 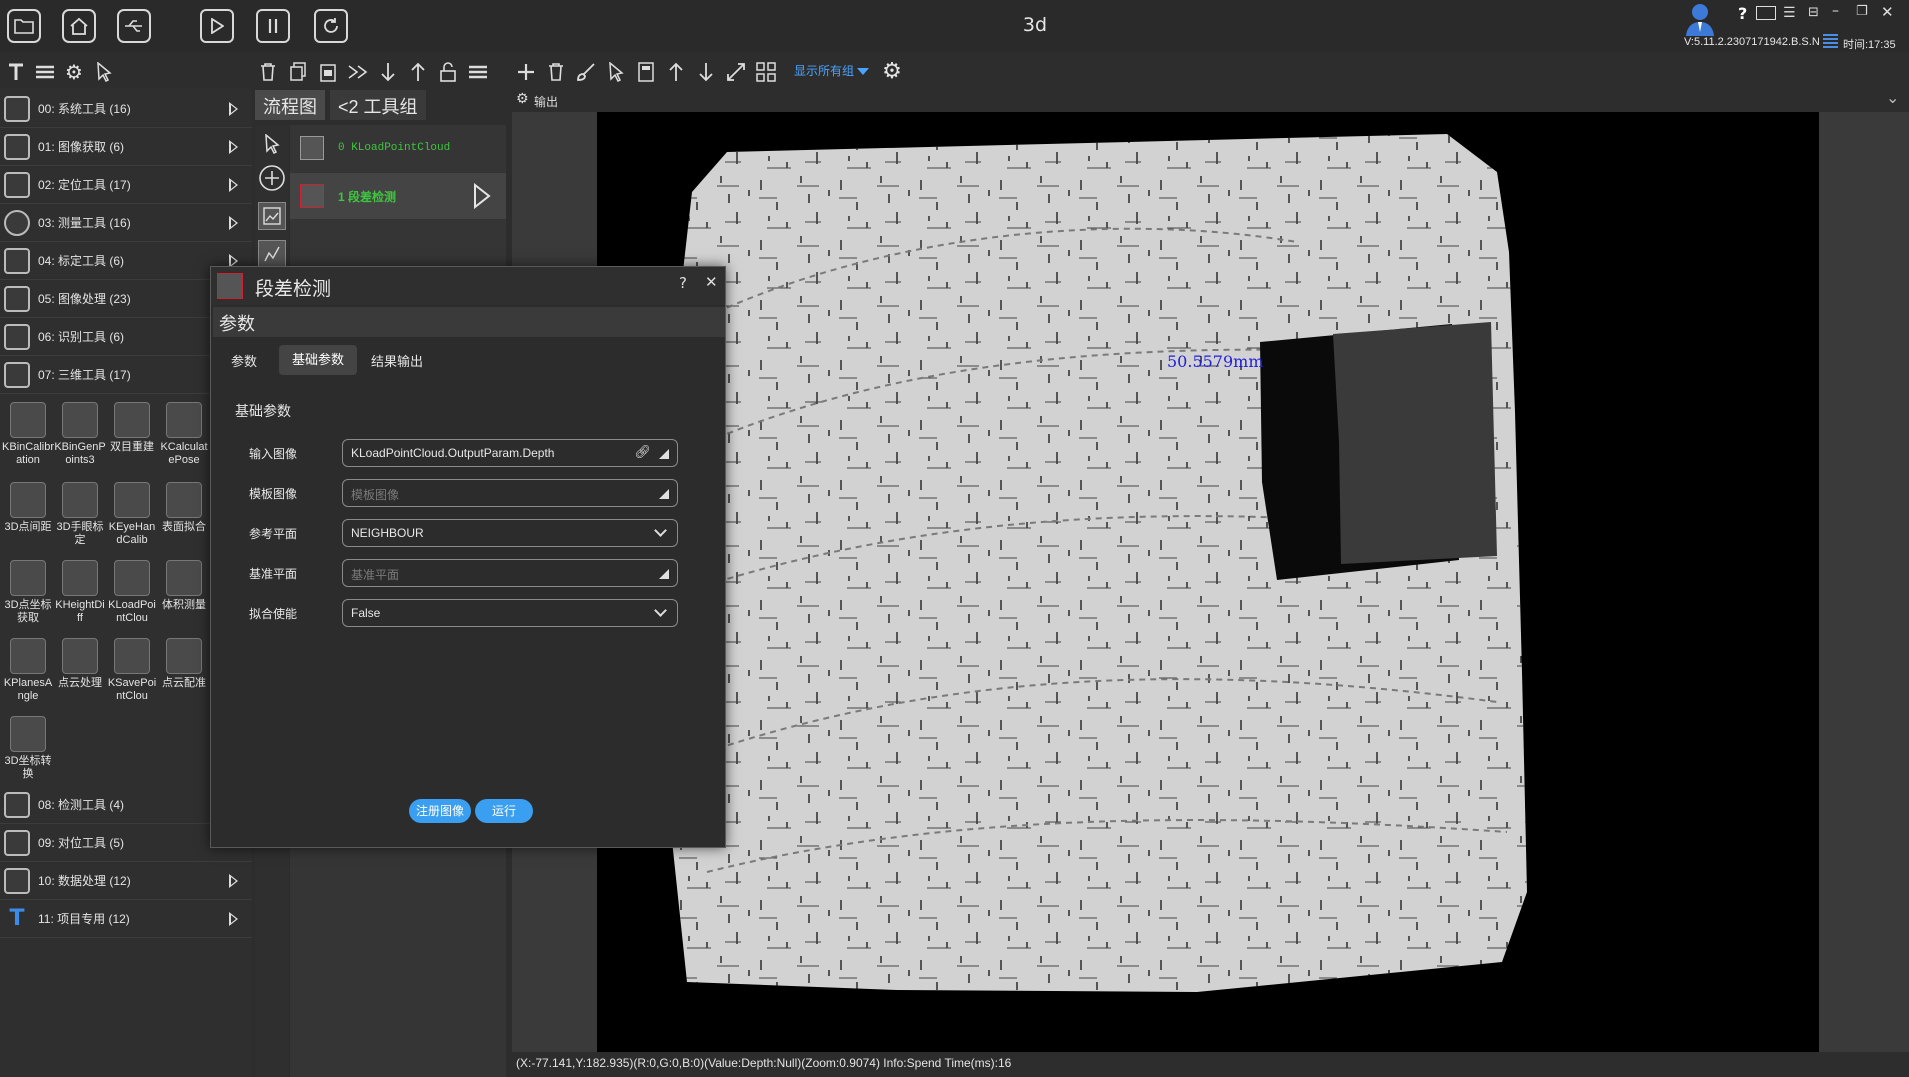 I want to click on help-icon: ?, so click(x=1742, y=13).